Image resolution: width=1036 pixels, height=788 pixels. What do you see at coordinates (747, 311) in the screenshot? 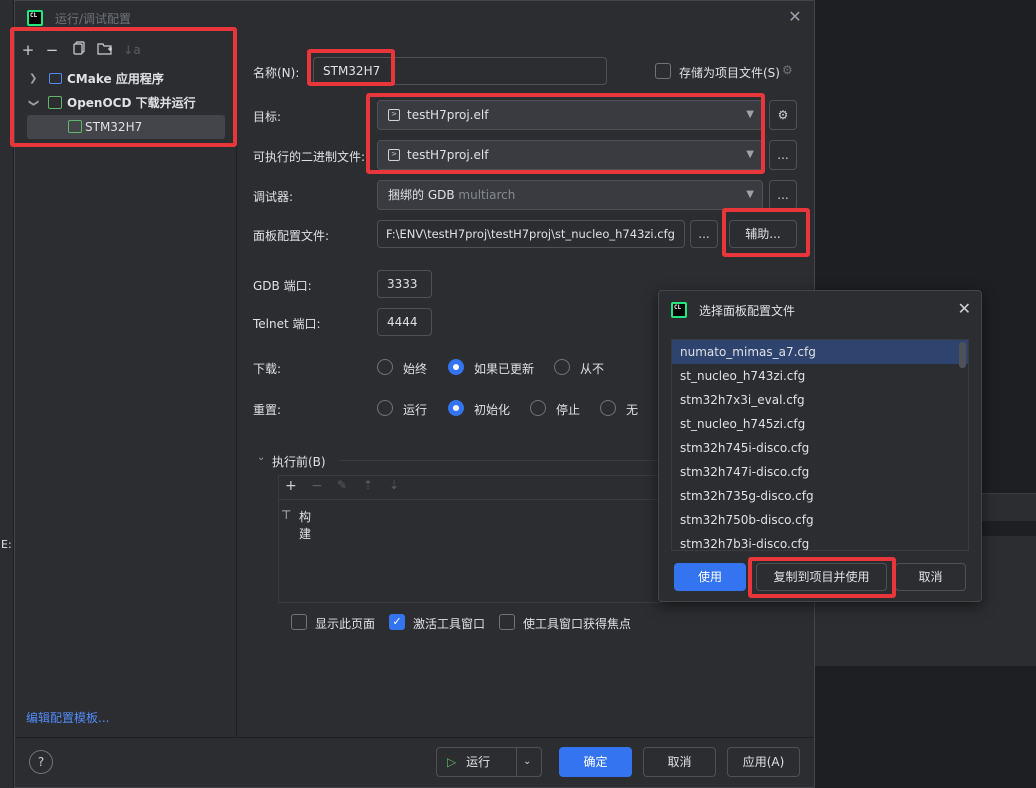
I see `popup-title: 选择面板配置文件` at bounding box center [747, 311].